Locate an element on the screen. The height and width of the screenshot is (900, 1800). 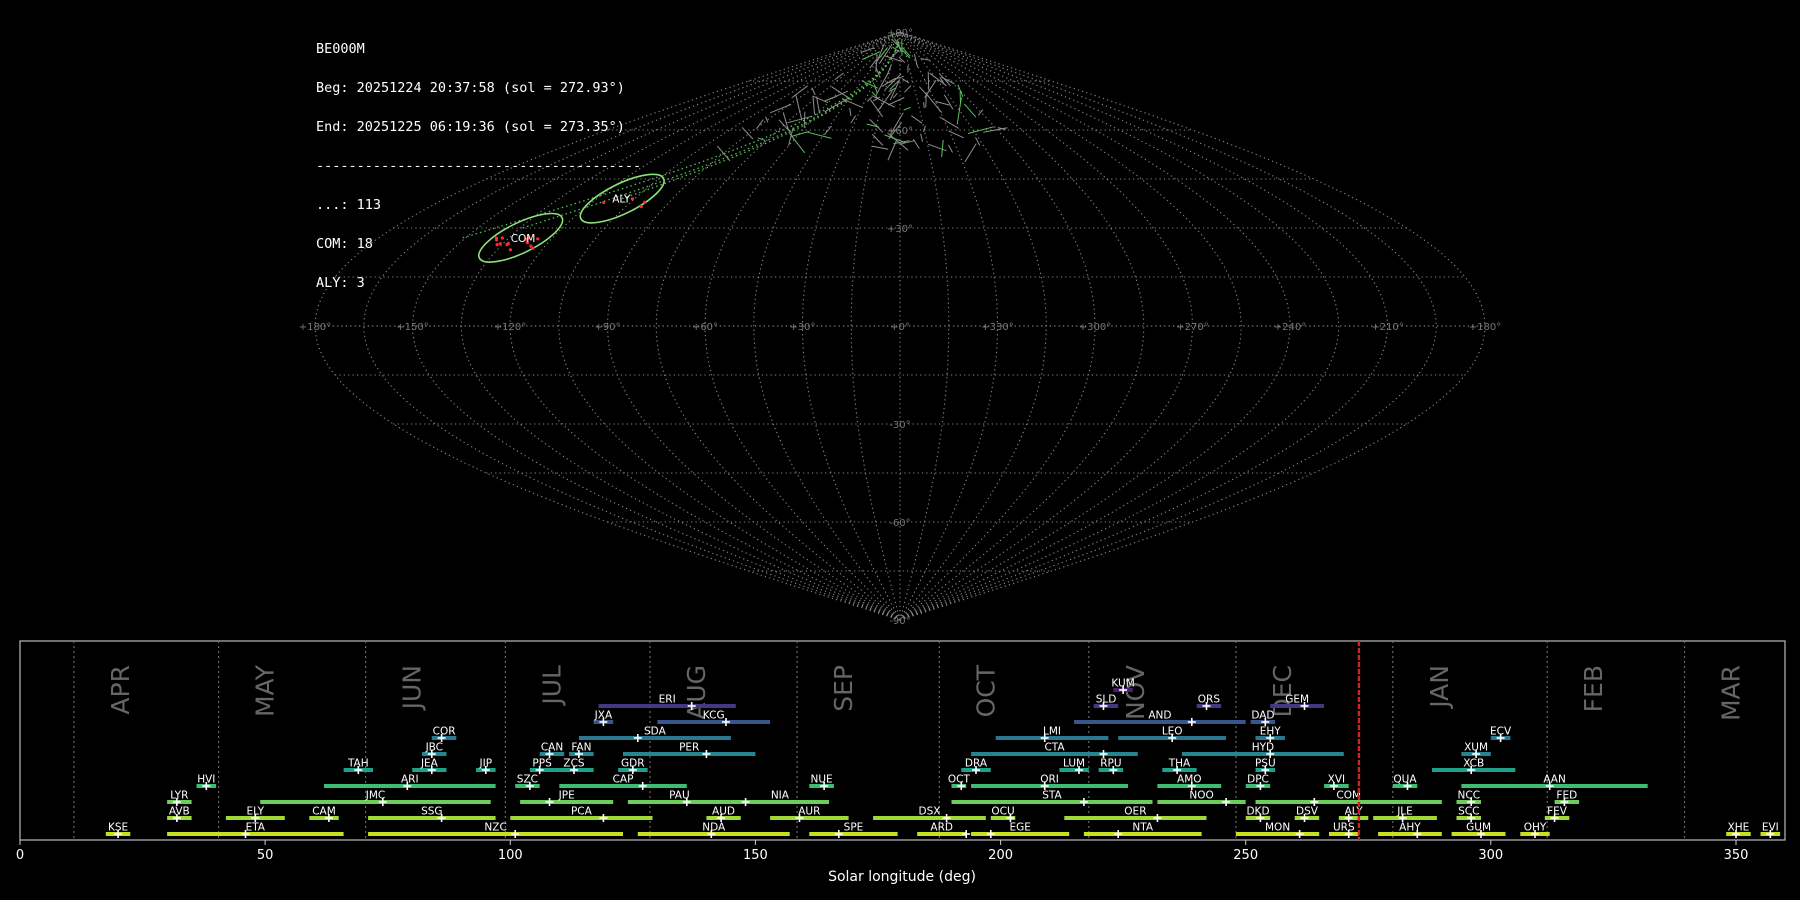
shower-code-label: ORI is located at coordinates (1049, 780).